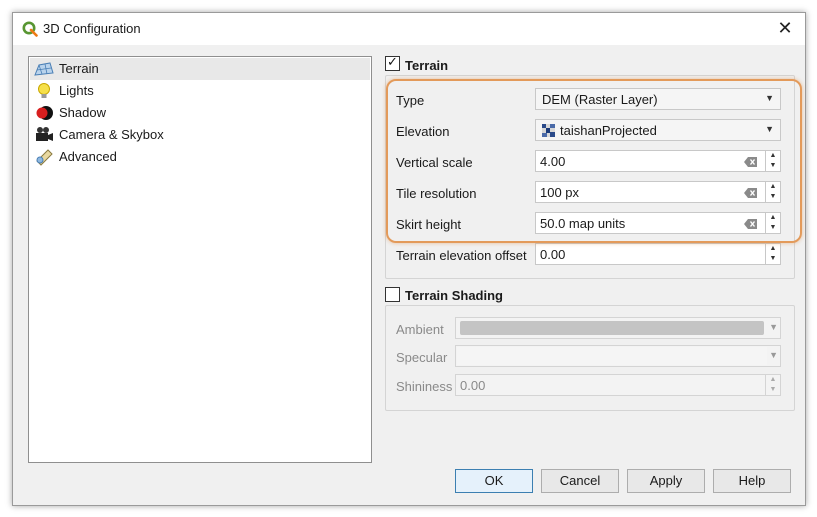  I want to click on window-title: 3D Configuration, so click(92, 28).